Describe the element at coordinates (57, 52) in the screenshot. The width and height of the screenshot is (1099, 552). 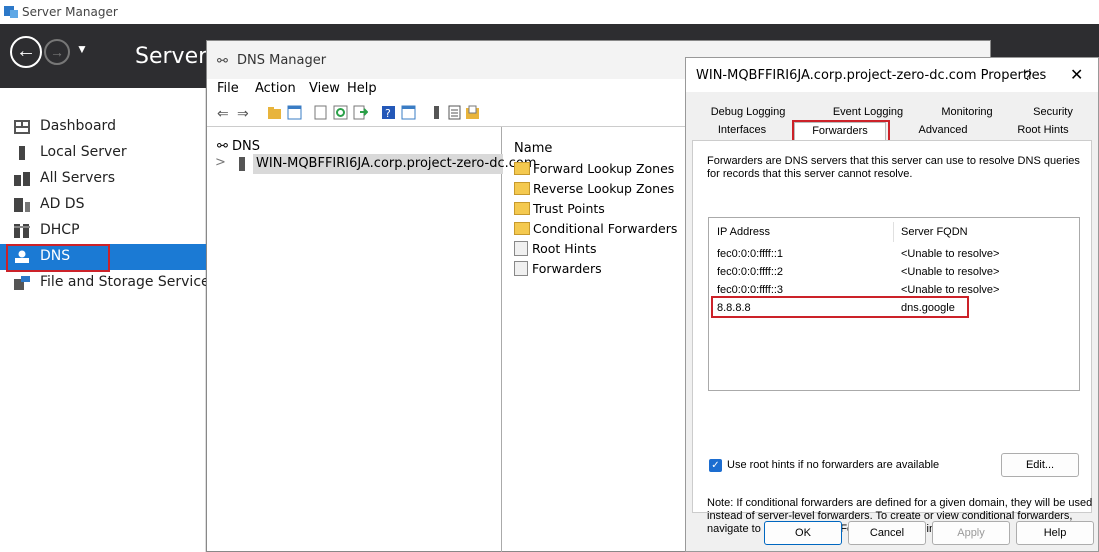
I see `forward-button: →` at that location.